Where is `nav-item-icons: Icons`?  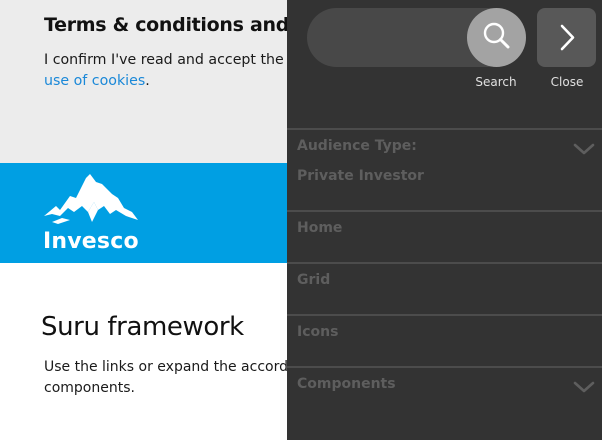
nav-item-icons: Icons is located at coordinates (444, 340).